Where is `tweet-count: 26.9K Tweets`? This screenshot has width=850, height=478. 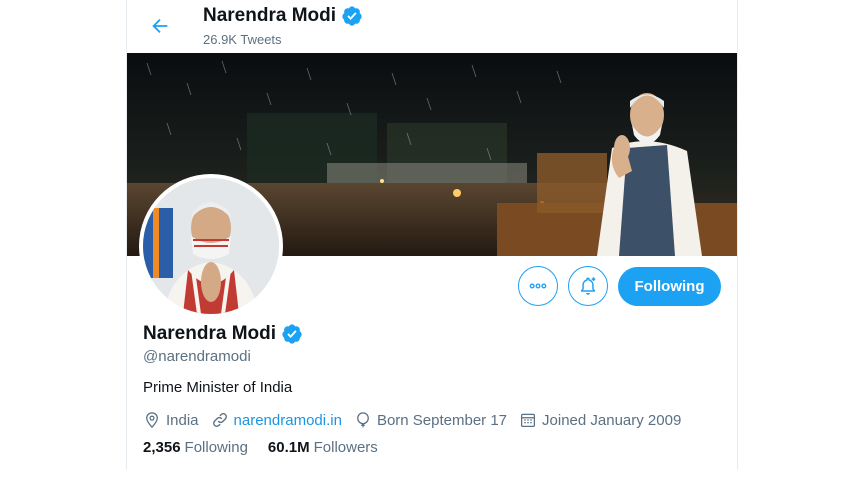 tweet-count: 26.9K Tweets is located at coordinates (242, 39).